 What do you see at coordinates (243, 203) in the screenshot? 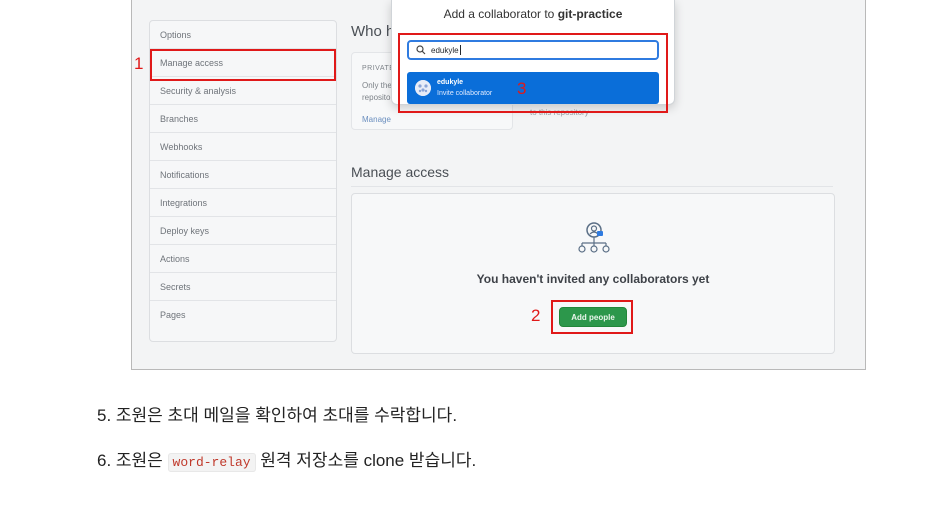
I see `sidebar-item-integrations: Integrations` at bounding box center [243, 203].